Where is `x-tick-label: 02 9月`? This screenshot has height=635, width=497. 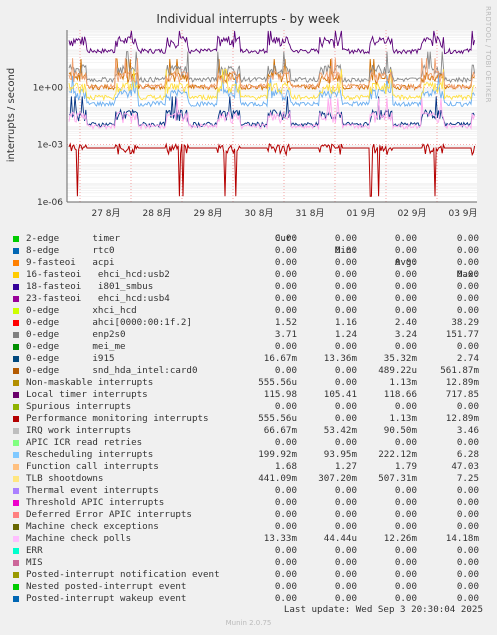 x-tick-label: 02 9月 is located at coordinates (411, 213).